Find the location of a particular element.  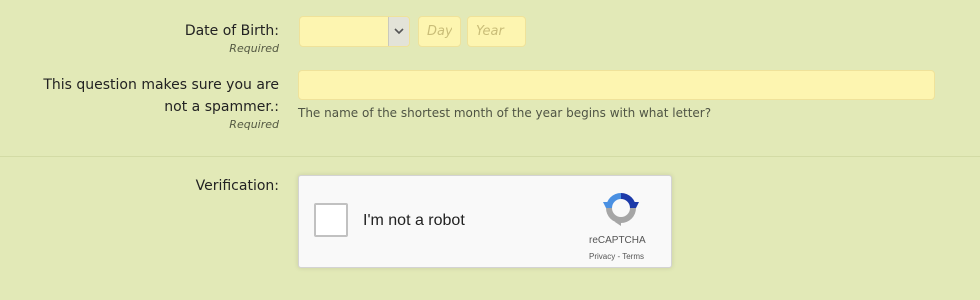

dob-label-group: Date of Birth: Required is located at coordinates (144, 38).